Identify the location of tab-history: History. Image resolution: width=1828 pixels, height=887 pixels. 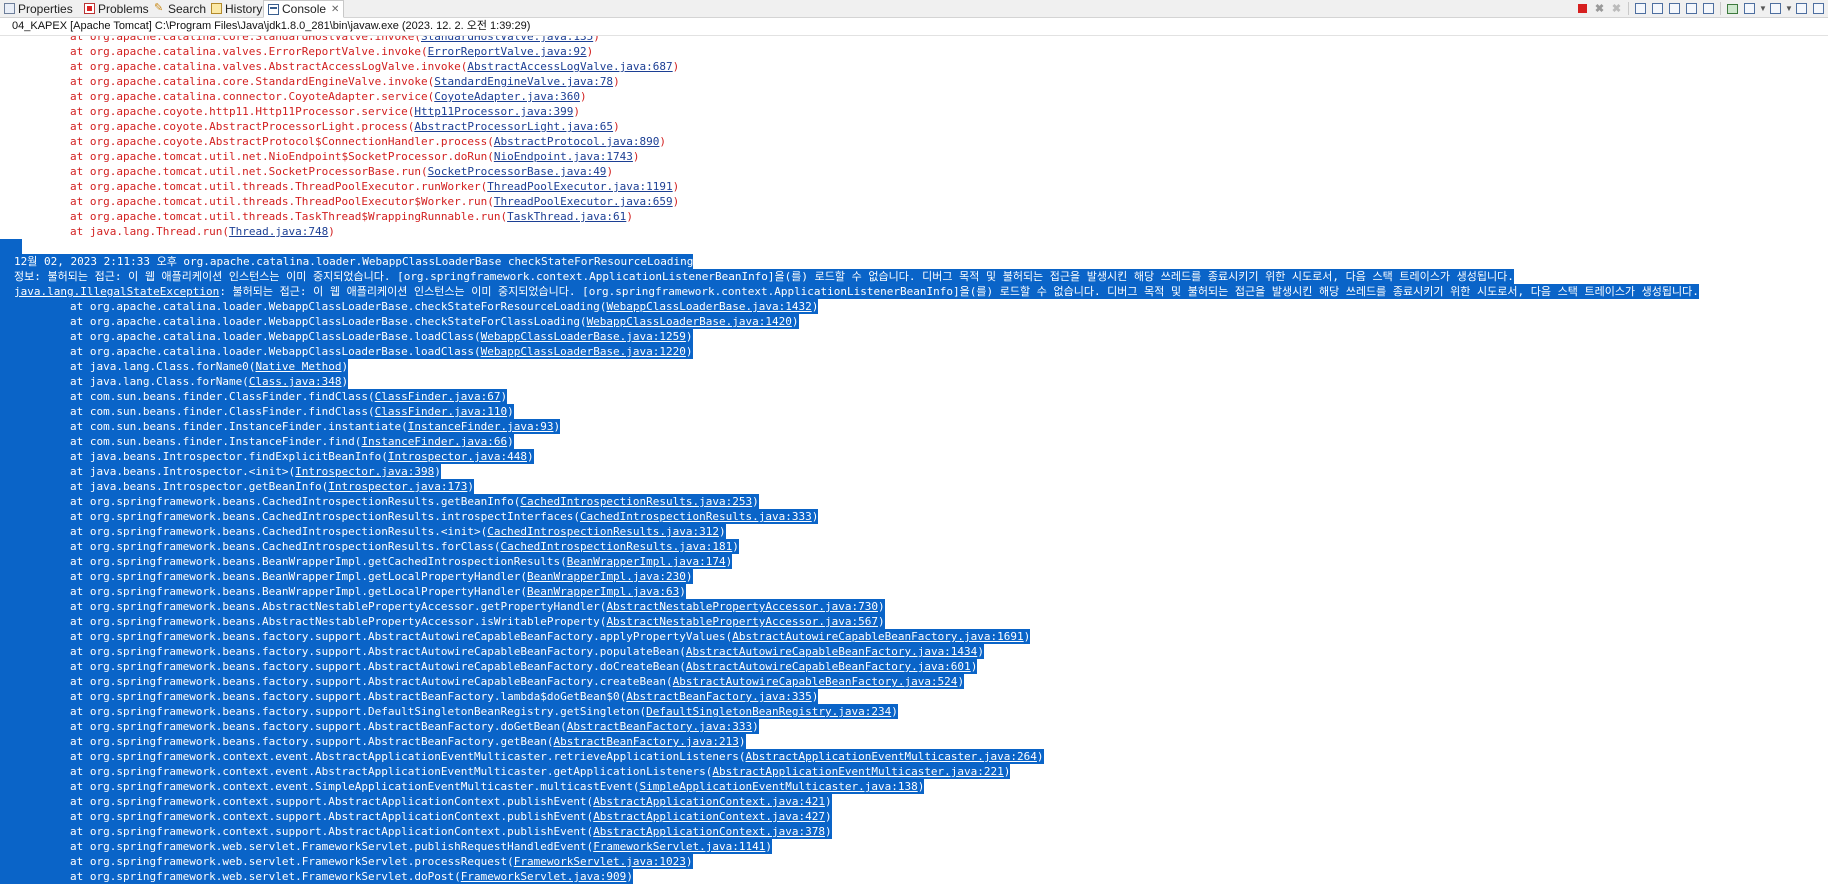
(236, 8).